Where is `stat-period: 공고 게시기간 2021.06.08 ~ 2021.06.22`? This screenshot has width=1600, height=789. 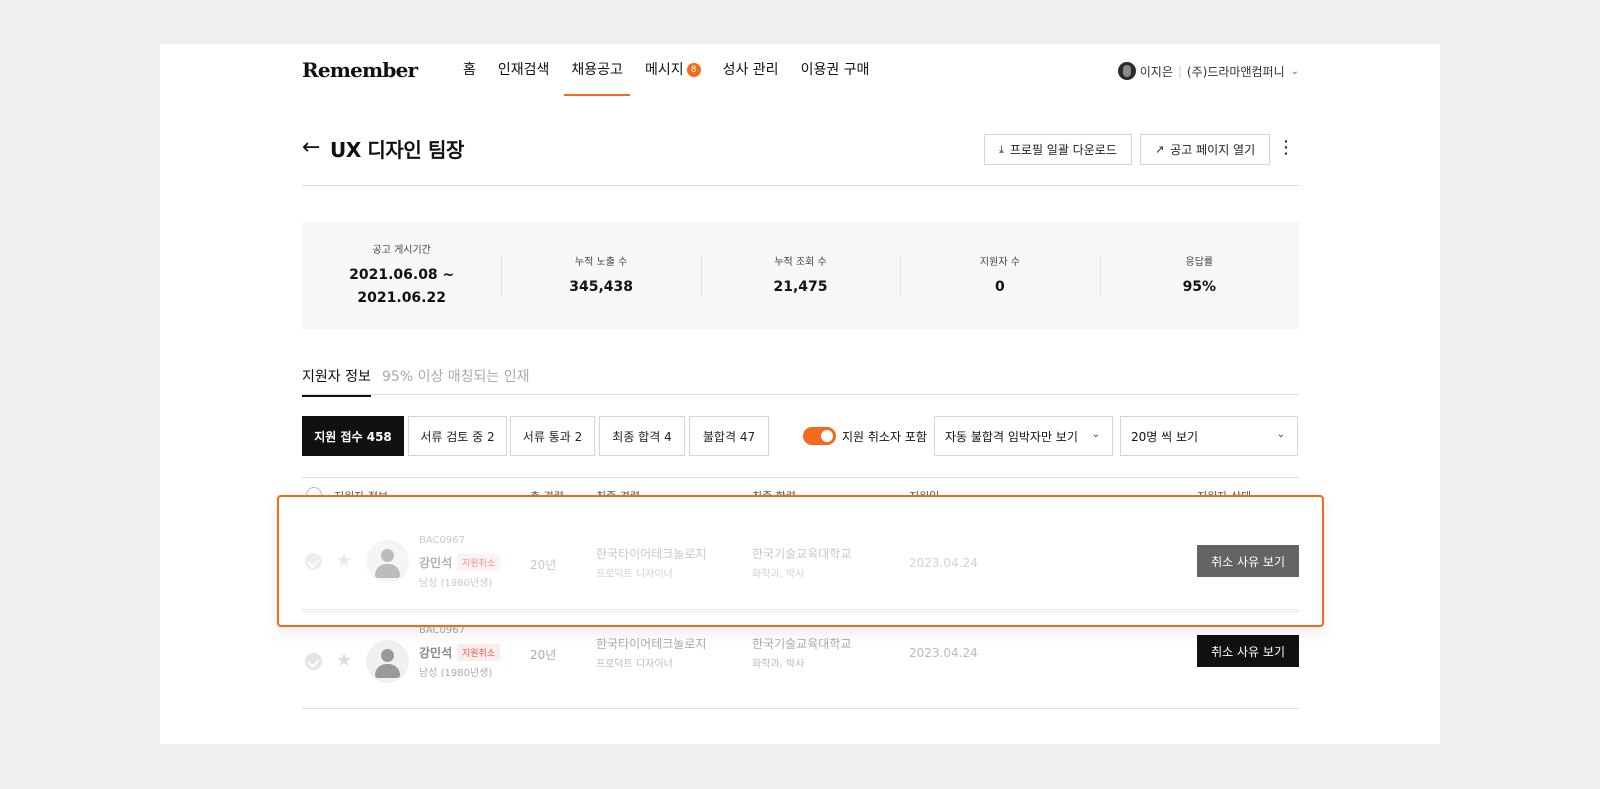
stat-period: 공고 게시기간 2021.06.08 ~ 2021.06.22 is located at coordinates (402, 275).